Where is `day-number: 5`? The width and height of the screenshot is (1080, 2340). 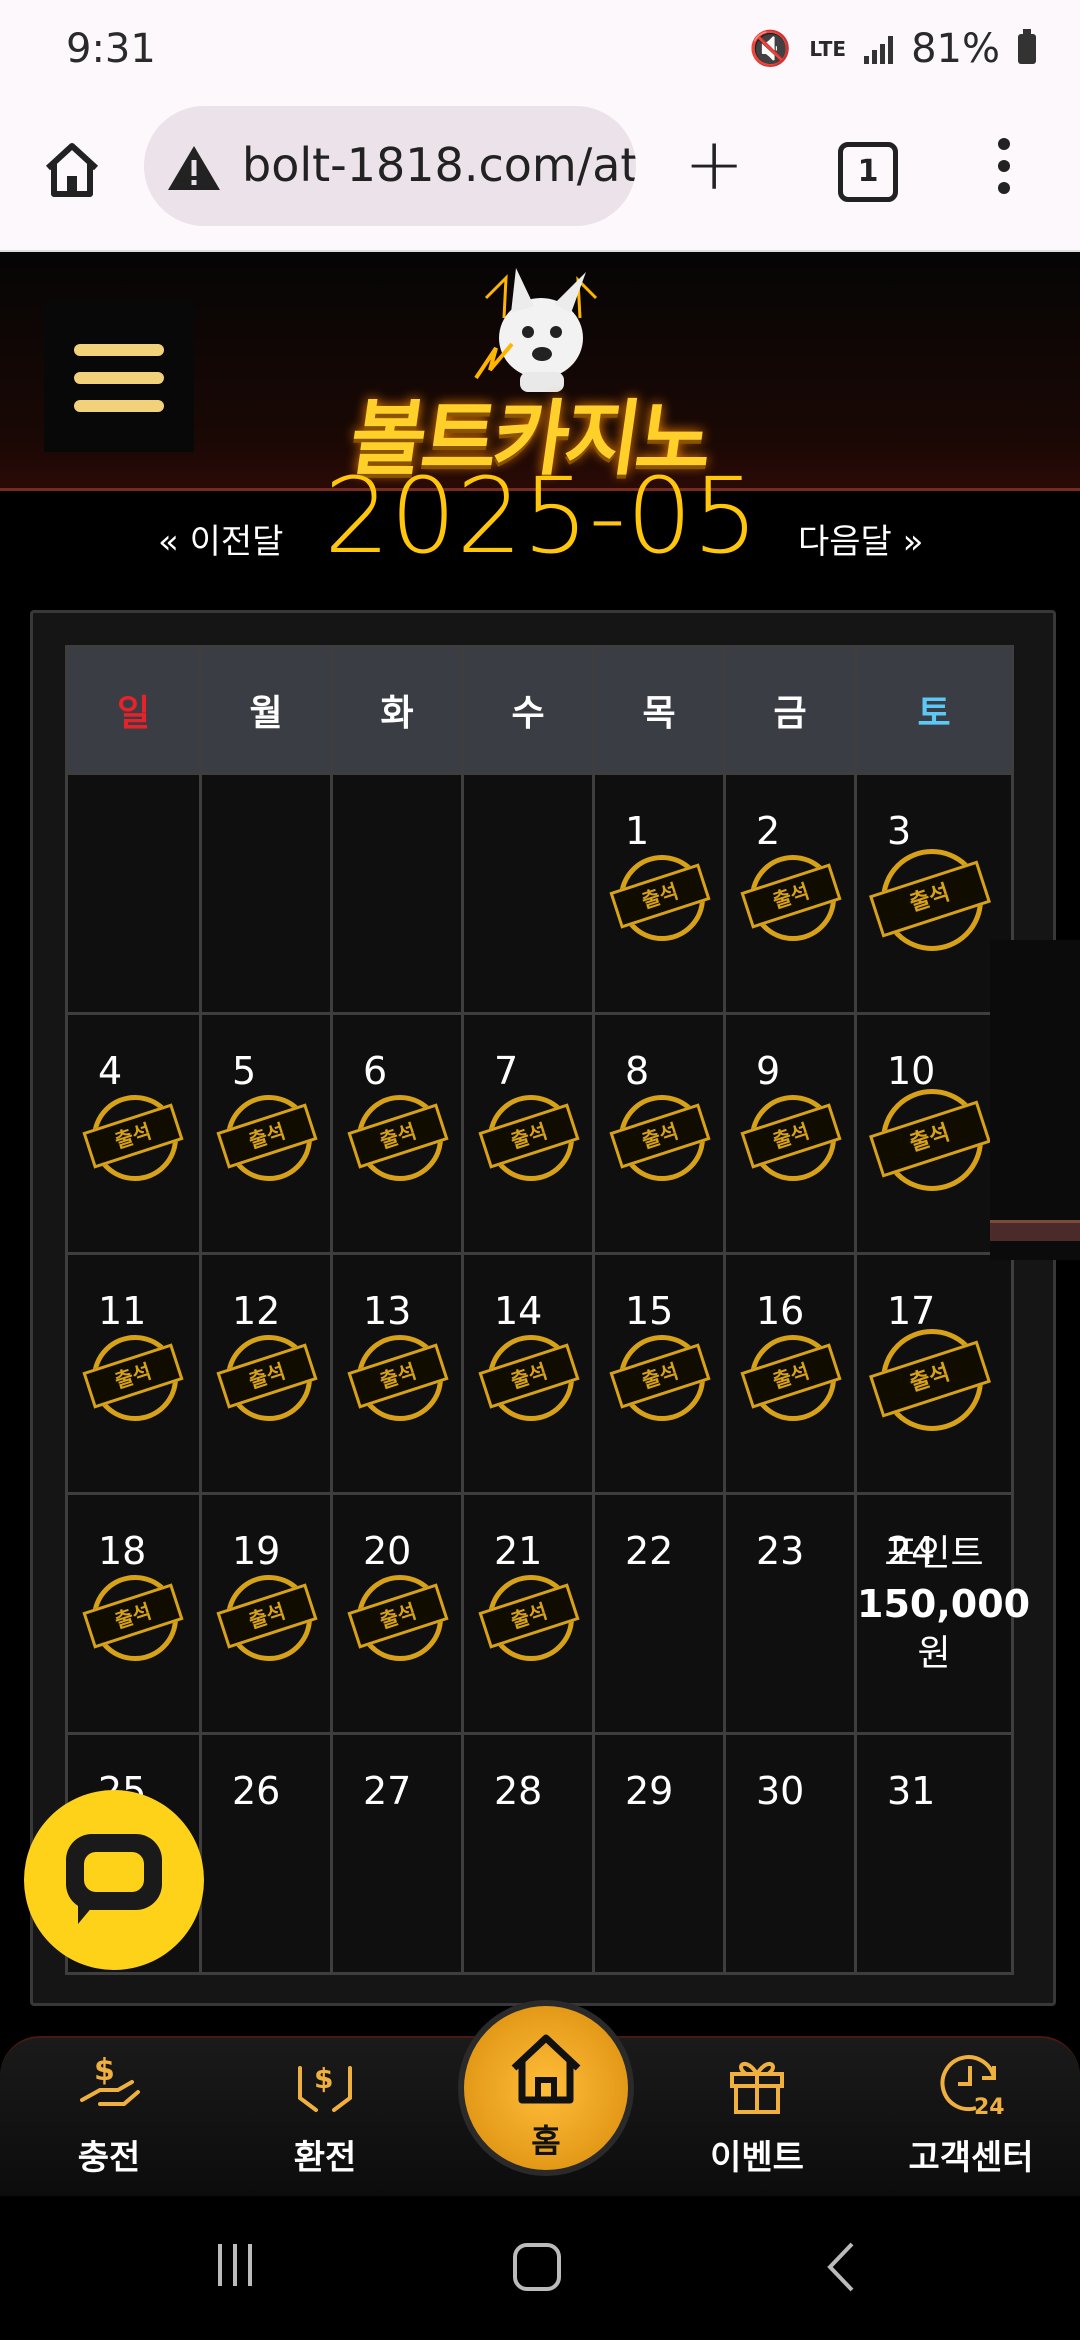 day-number: 5 is located at coordinates (244, 1071).